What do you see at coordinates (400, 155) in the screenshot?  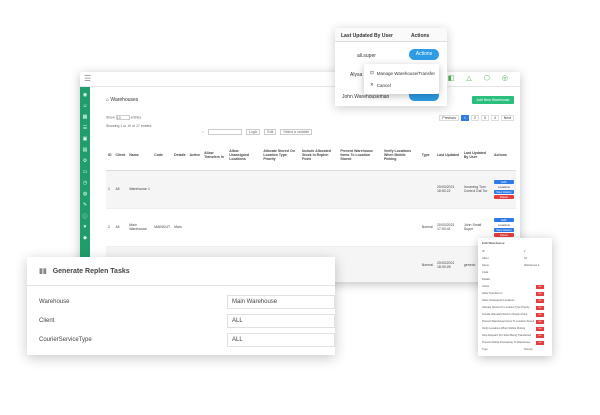 I see `column-header: Verify Locations When Mobile Picking` at bounding box center [400, 155].